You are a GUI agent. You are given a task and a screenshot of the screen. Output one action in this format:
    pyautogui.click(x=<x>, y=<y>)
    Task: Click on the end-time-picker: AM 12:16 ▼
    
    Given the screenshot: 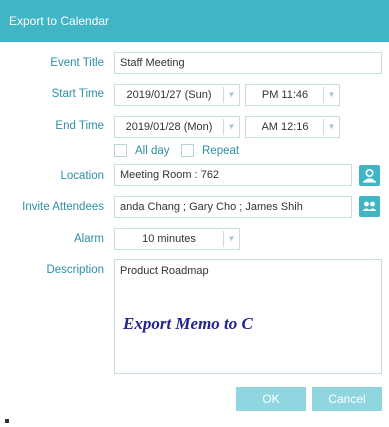 What is the action you would take?
    pyautogui.click(x=292, y=127)
    